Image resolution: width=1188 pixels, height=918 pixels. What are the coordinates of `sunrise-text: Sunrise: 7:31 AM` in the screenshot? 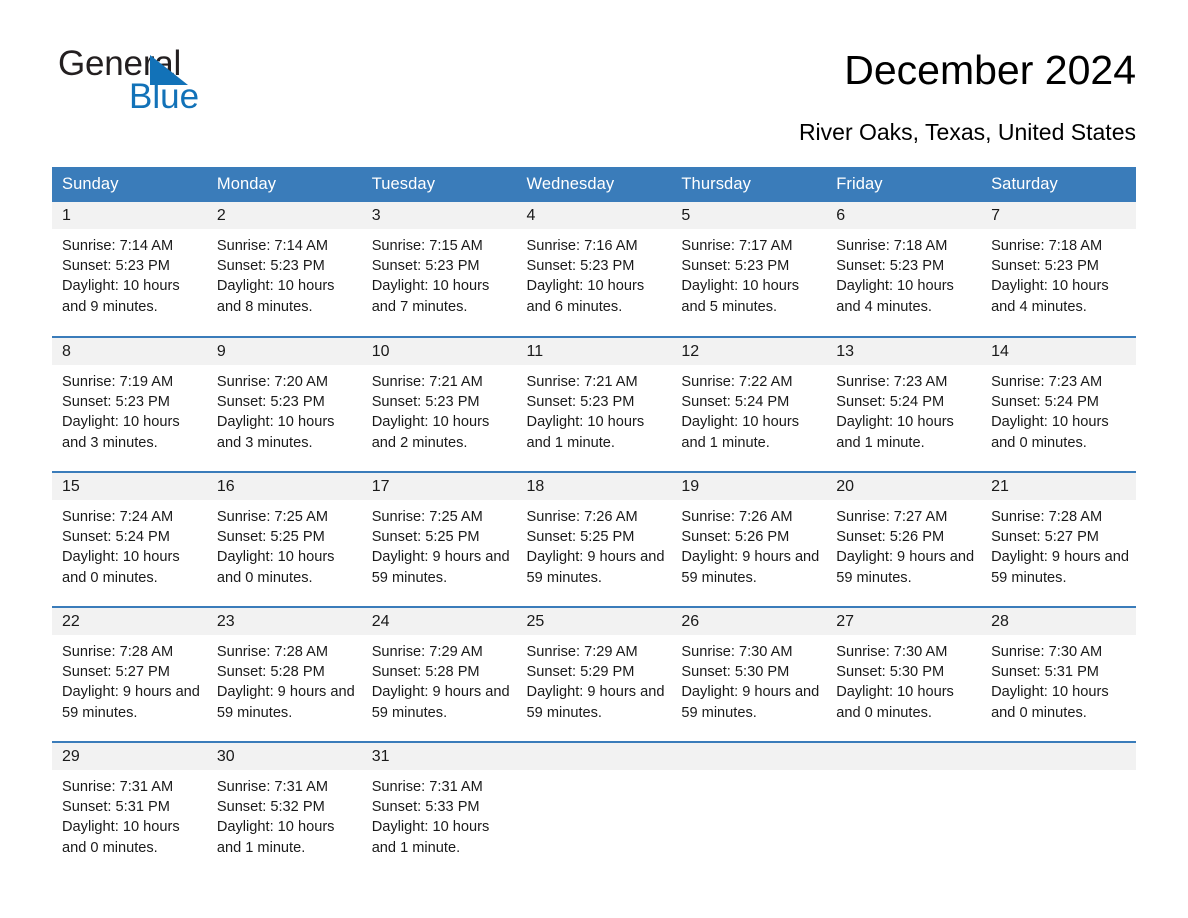 It's located at (272, 787).